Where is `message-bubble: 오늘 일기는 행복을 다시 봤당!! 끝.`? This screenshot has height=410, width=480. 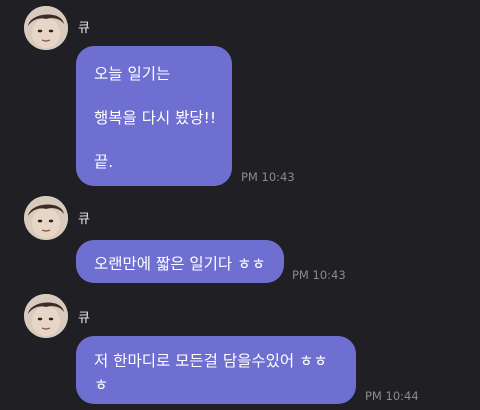
message-bubble: 오늘 일기는 행복을 다시 봤당!! 끝. is located at coordinates (154, 116).